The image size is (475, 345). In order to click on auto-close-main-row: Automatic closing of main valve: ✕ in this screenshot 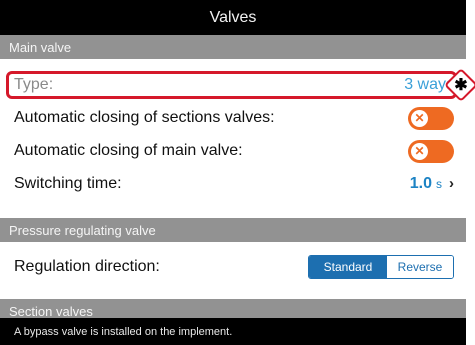, I will do `click(233, 151)`.